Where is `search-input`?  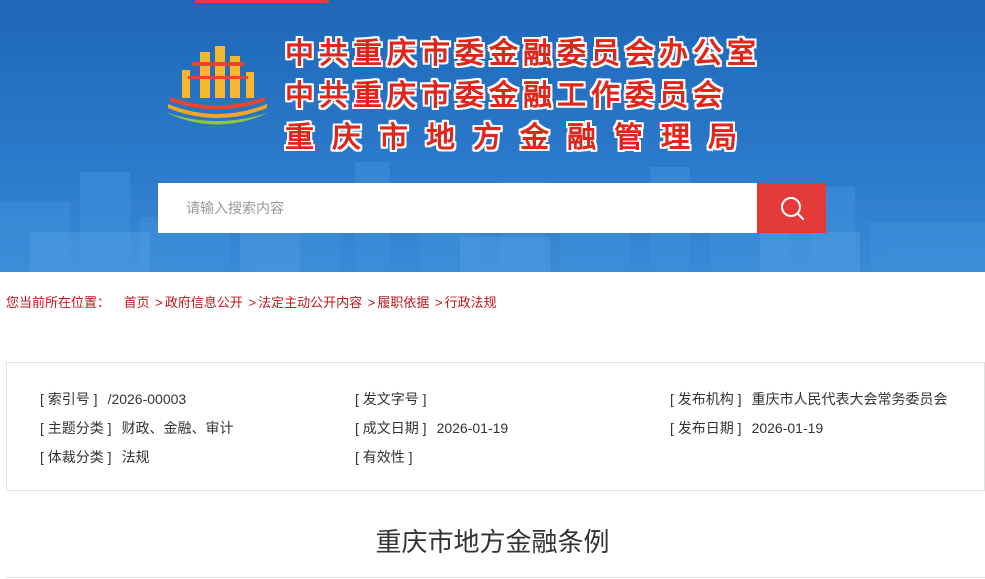
search-input is located at coordinates (457, 208).